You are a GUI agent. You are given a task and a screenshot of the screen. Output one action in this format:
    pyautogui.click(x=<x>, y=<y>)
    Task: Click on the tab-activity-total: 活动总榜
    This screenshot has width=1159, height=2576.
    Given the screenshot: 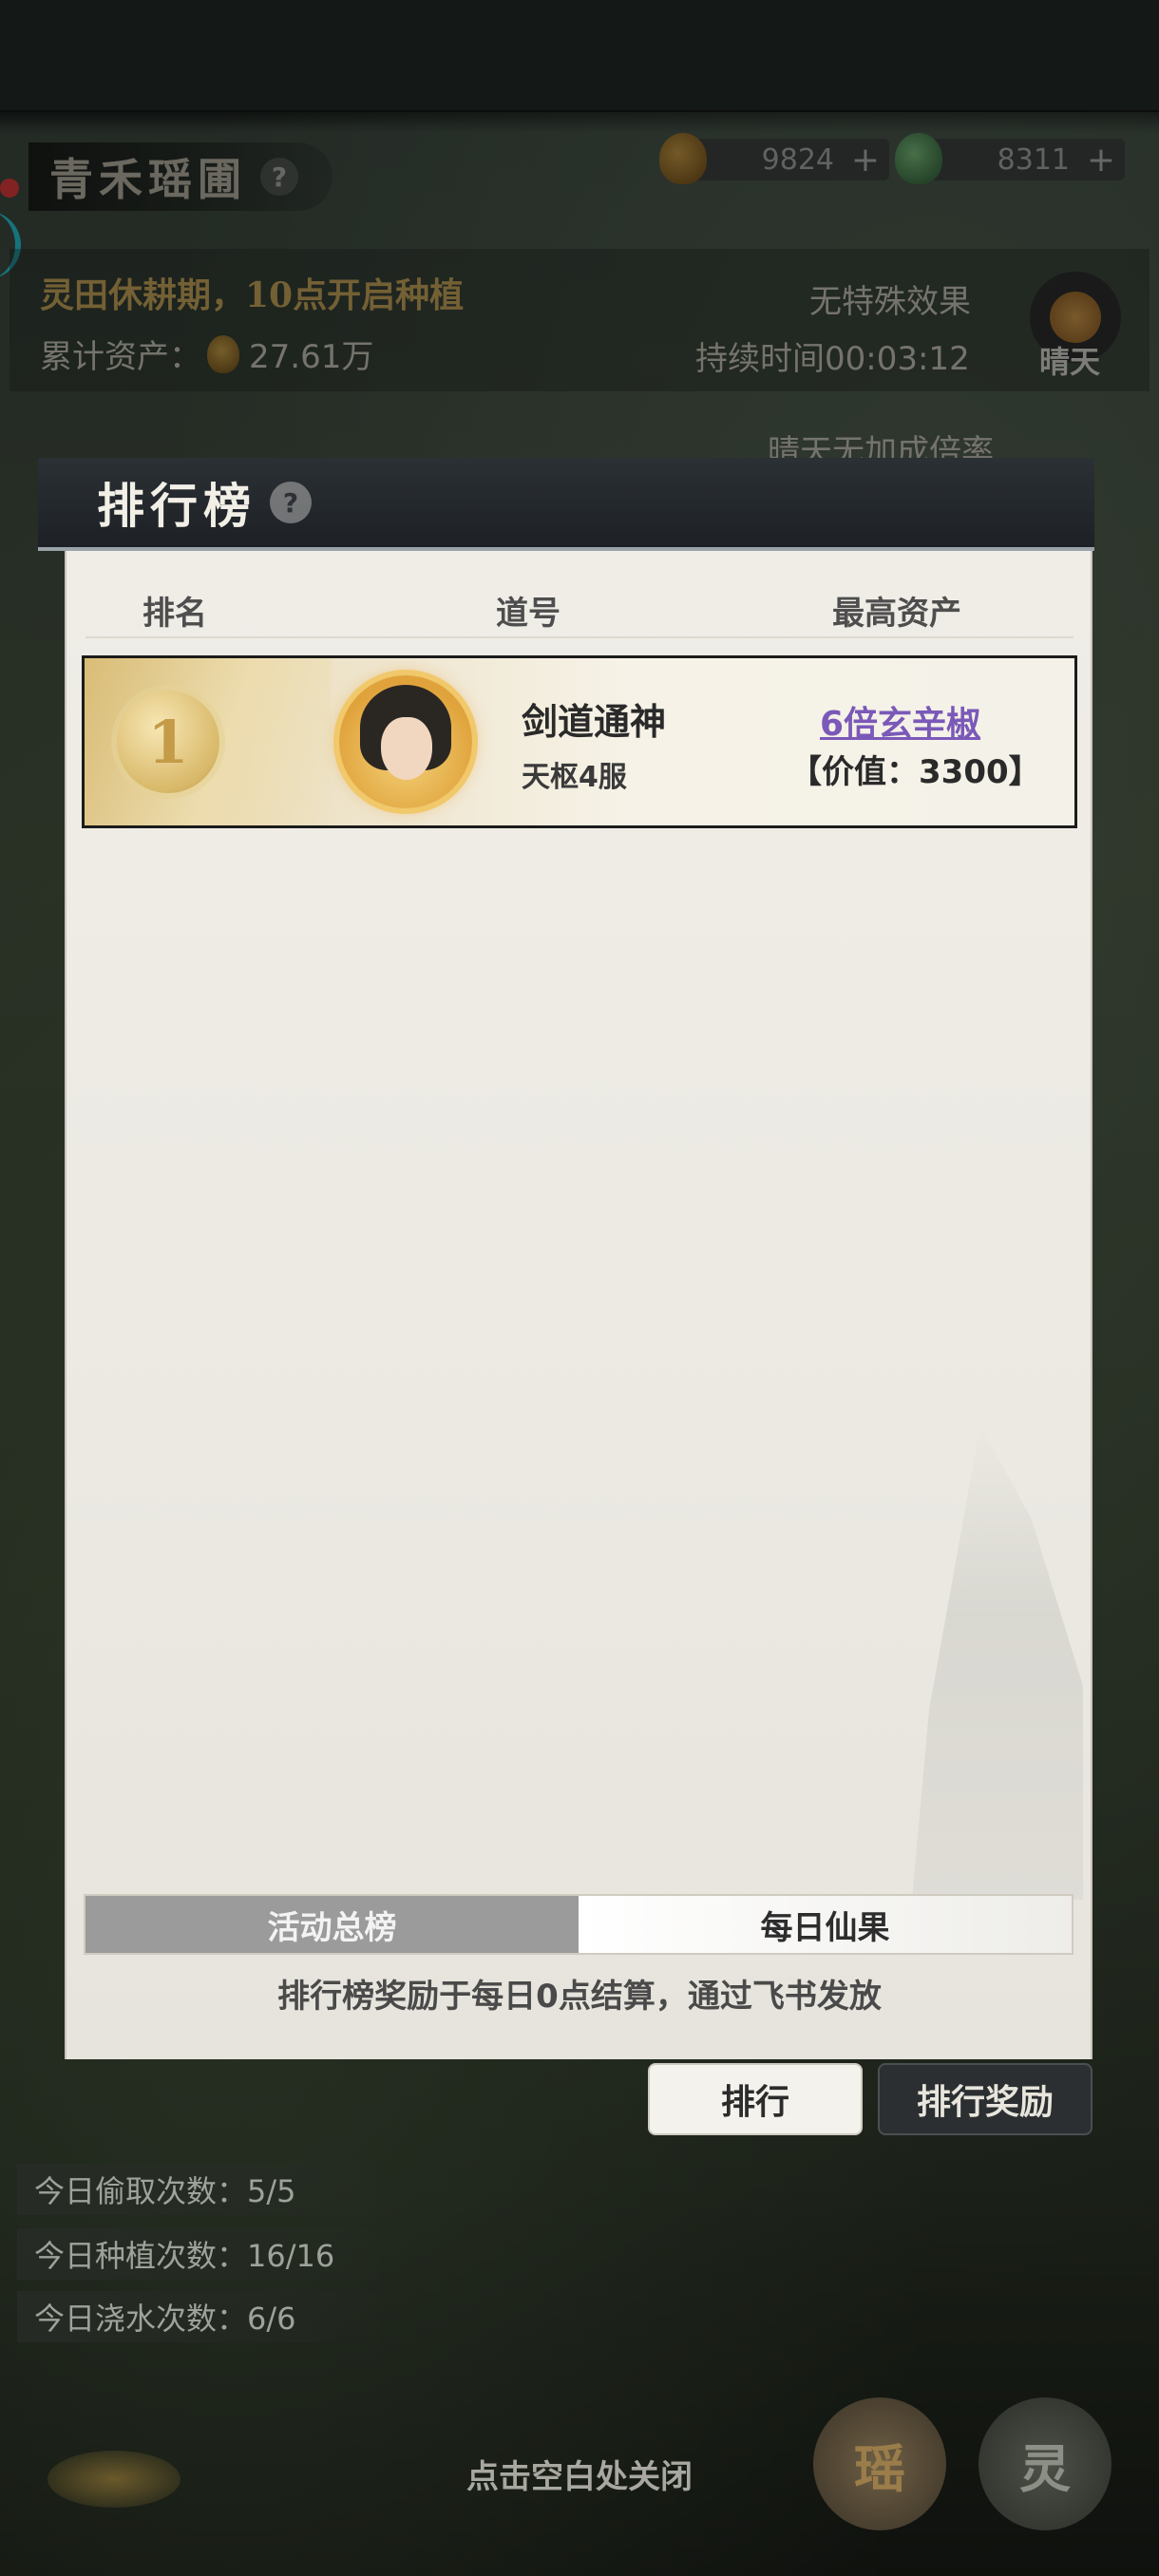 What is the action you would take?
    pyautogui.click(x=332, y=1924)
    